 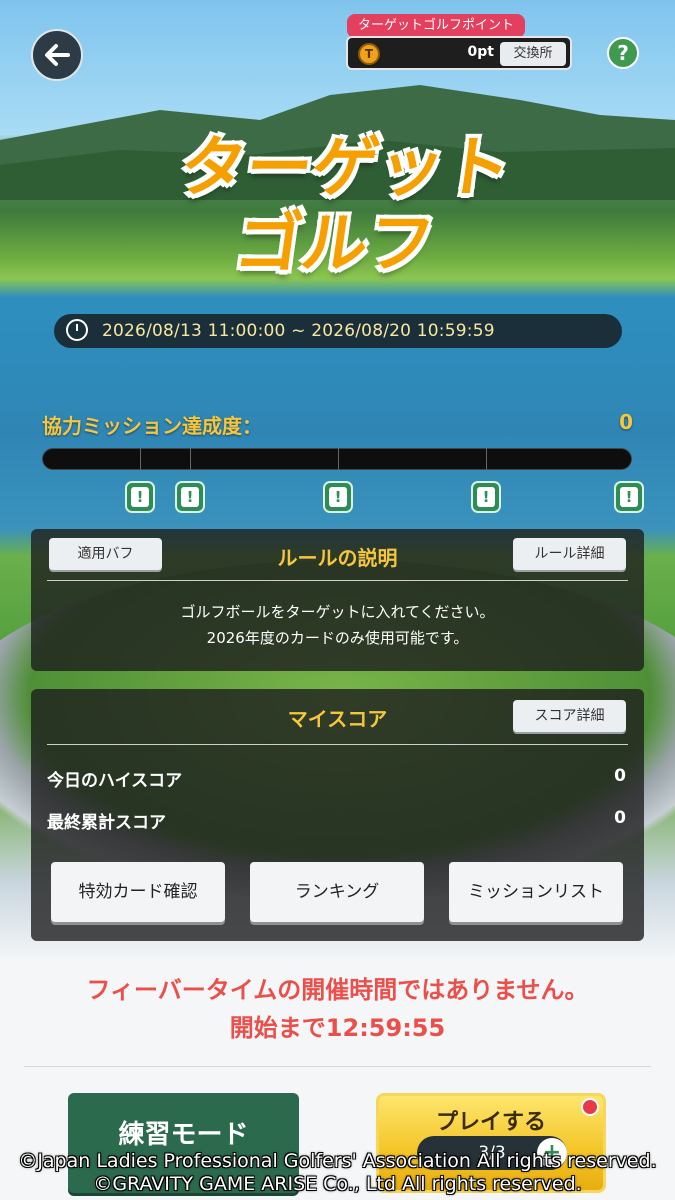 I want to click on fever-status-text: フィーバータイムの開催時間ではありません。, so click(x=337, y=990).